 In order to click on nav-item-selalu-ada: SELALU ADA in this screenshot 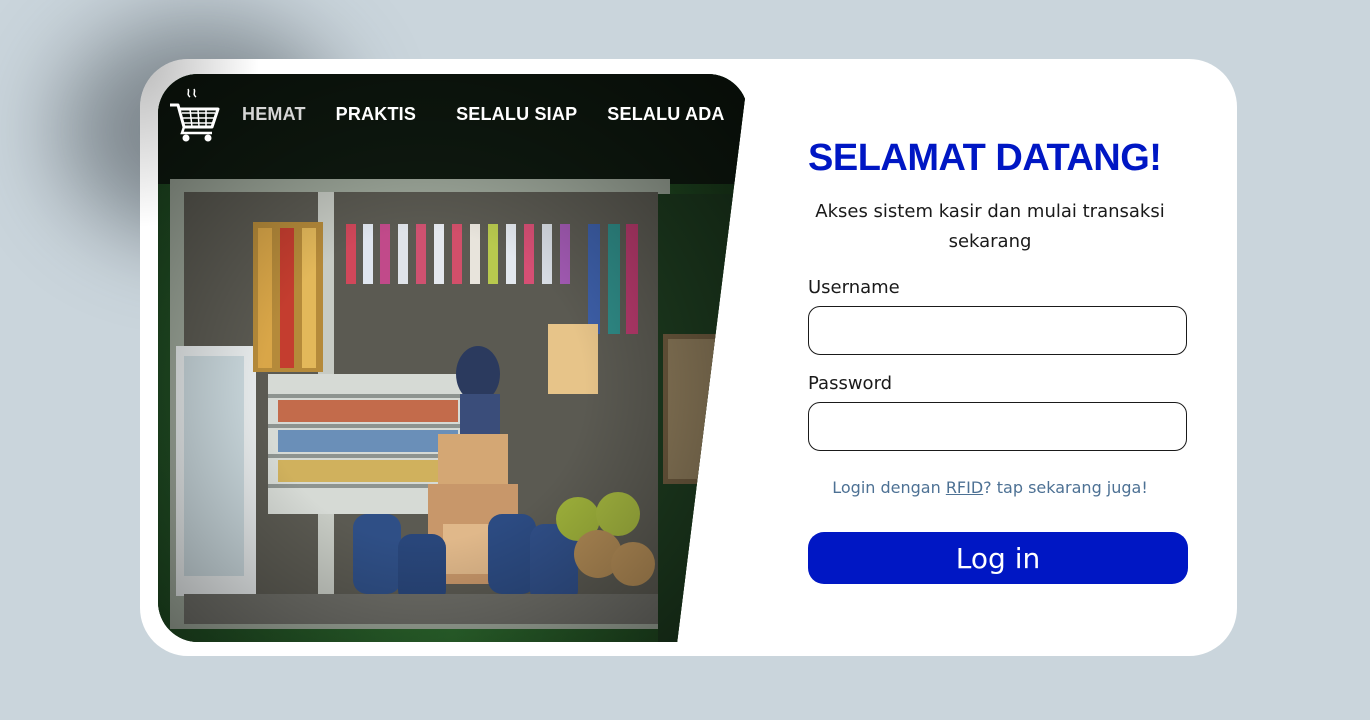, I will do `click(665, 114)`.